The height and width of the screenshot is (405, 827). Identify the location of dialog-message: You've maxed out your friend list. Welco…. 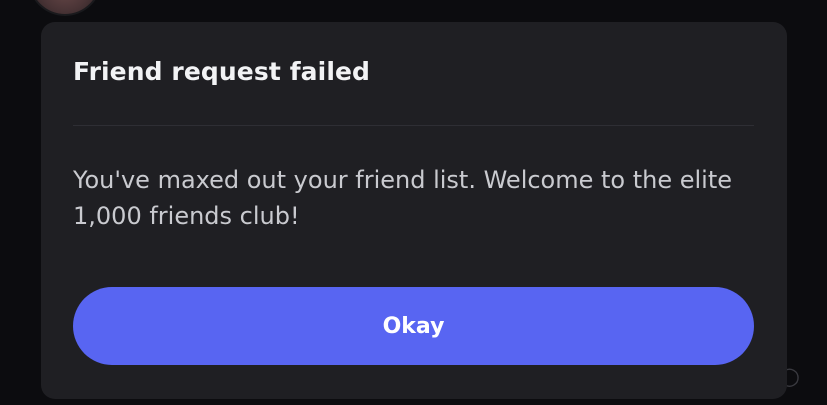
(403, 198).